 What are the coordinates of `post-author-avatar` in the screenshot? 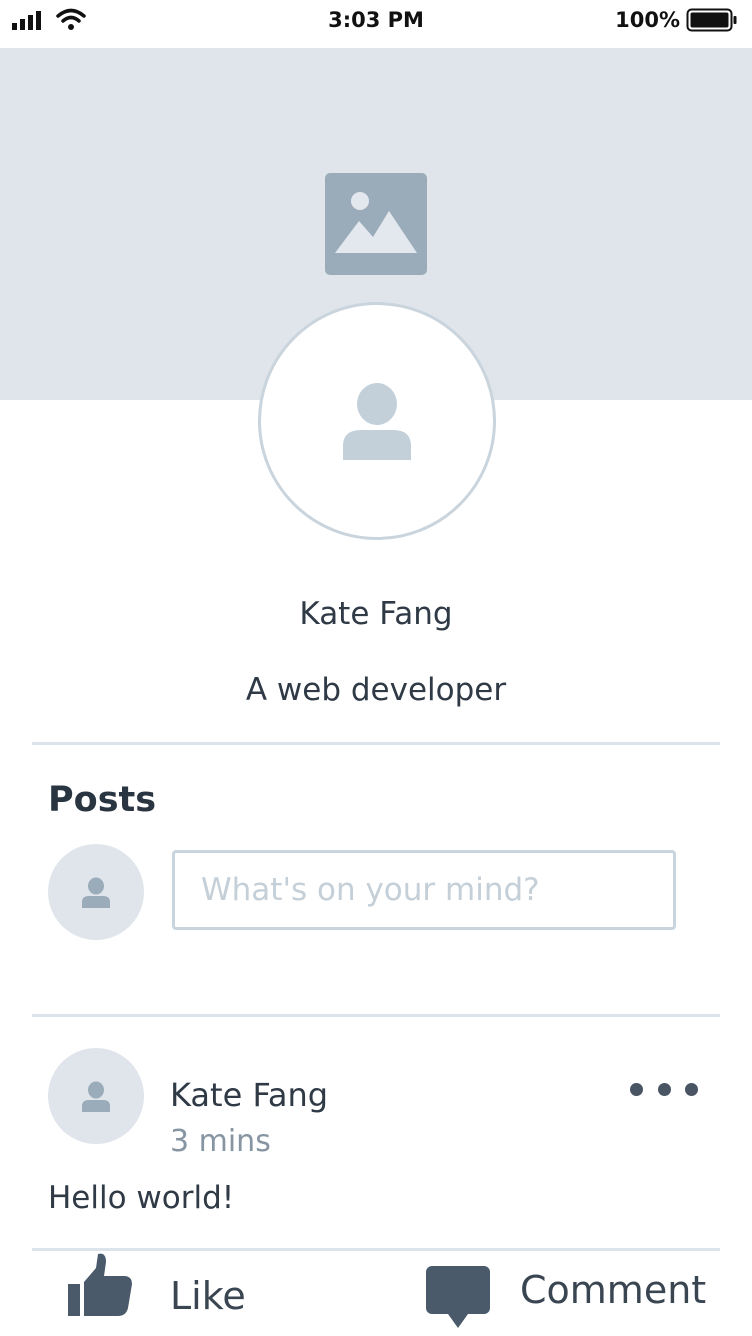 It's located at (96, 1096).